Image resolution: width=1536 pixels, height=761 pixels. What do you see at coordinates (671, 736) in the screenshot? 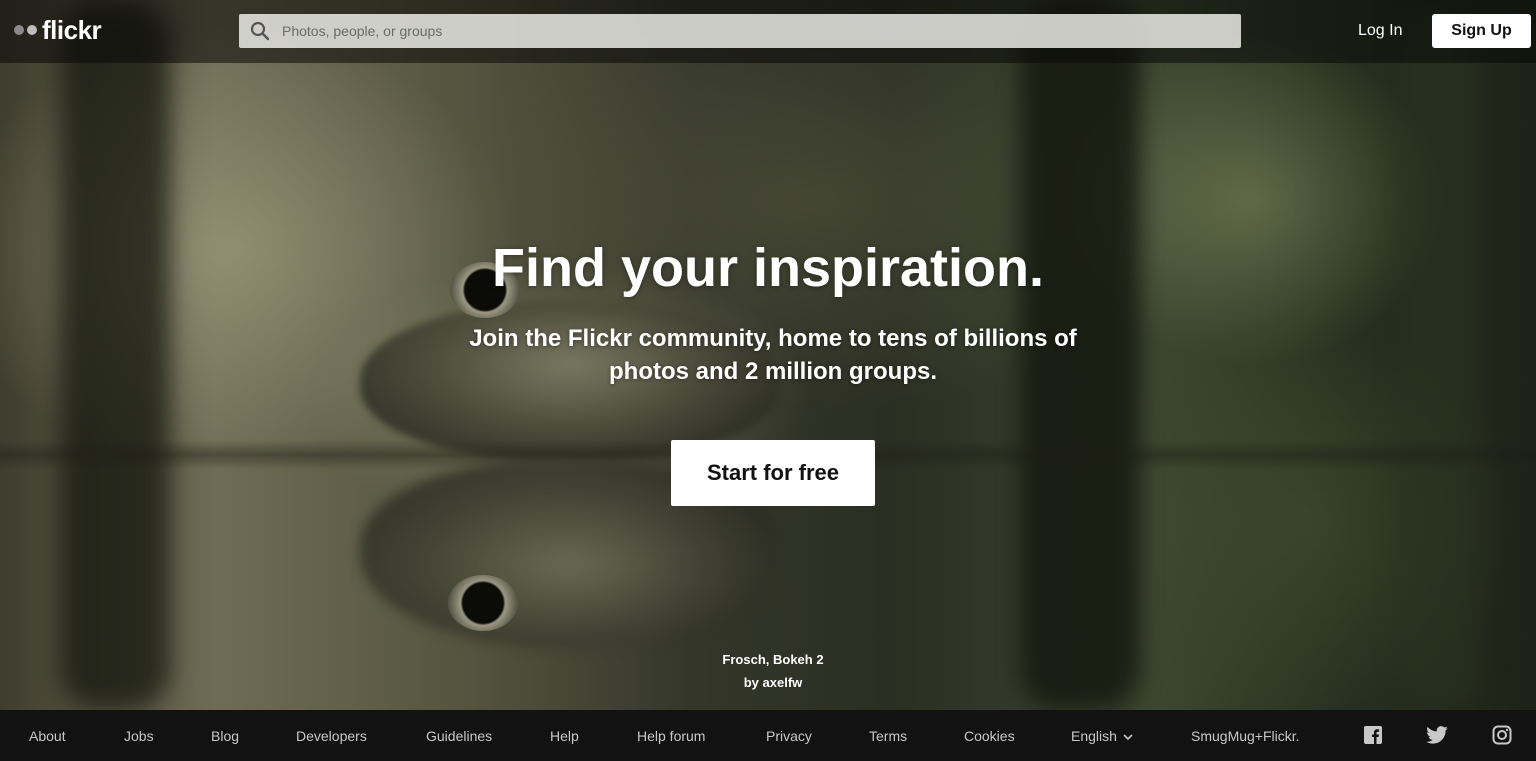
I see `footer-link-help-forum: Help forum` at bounding box center [671, 736].